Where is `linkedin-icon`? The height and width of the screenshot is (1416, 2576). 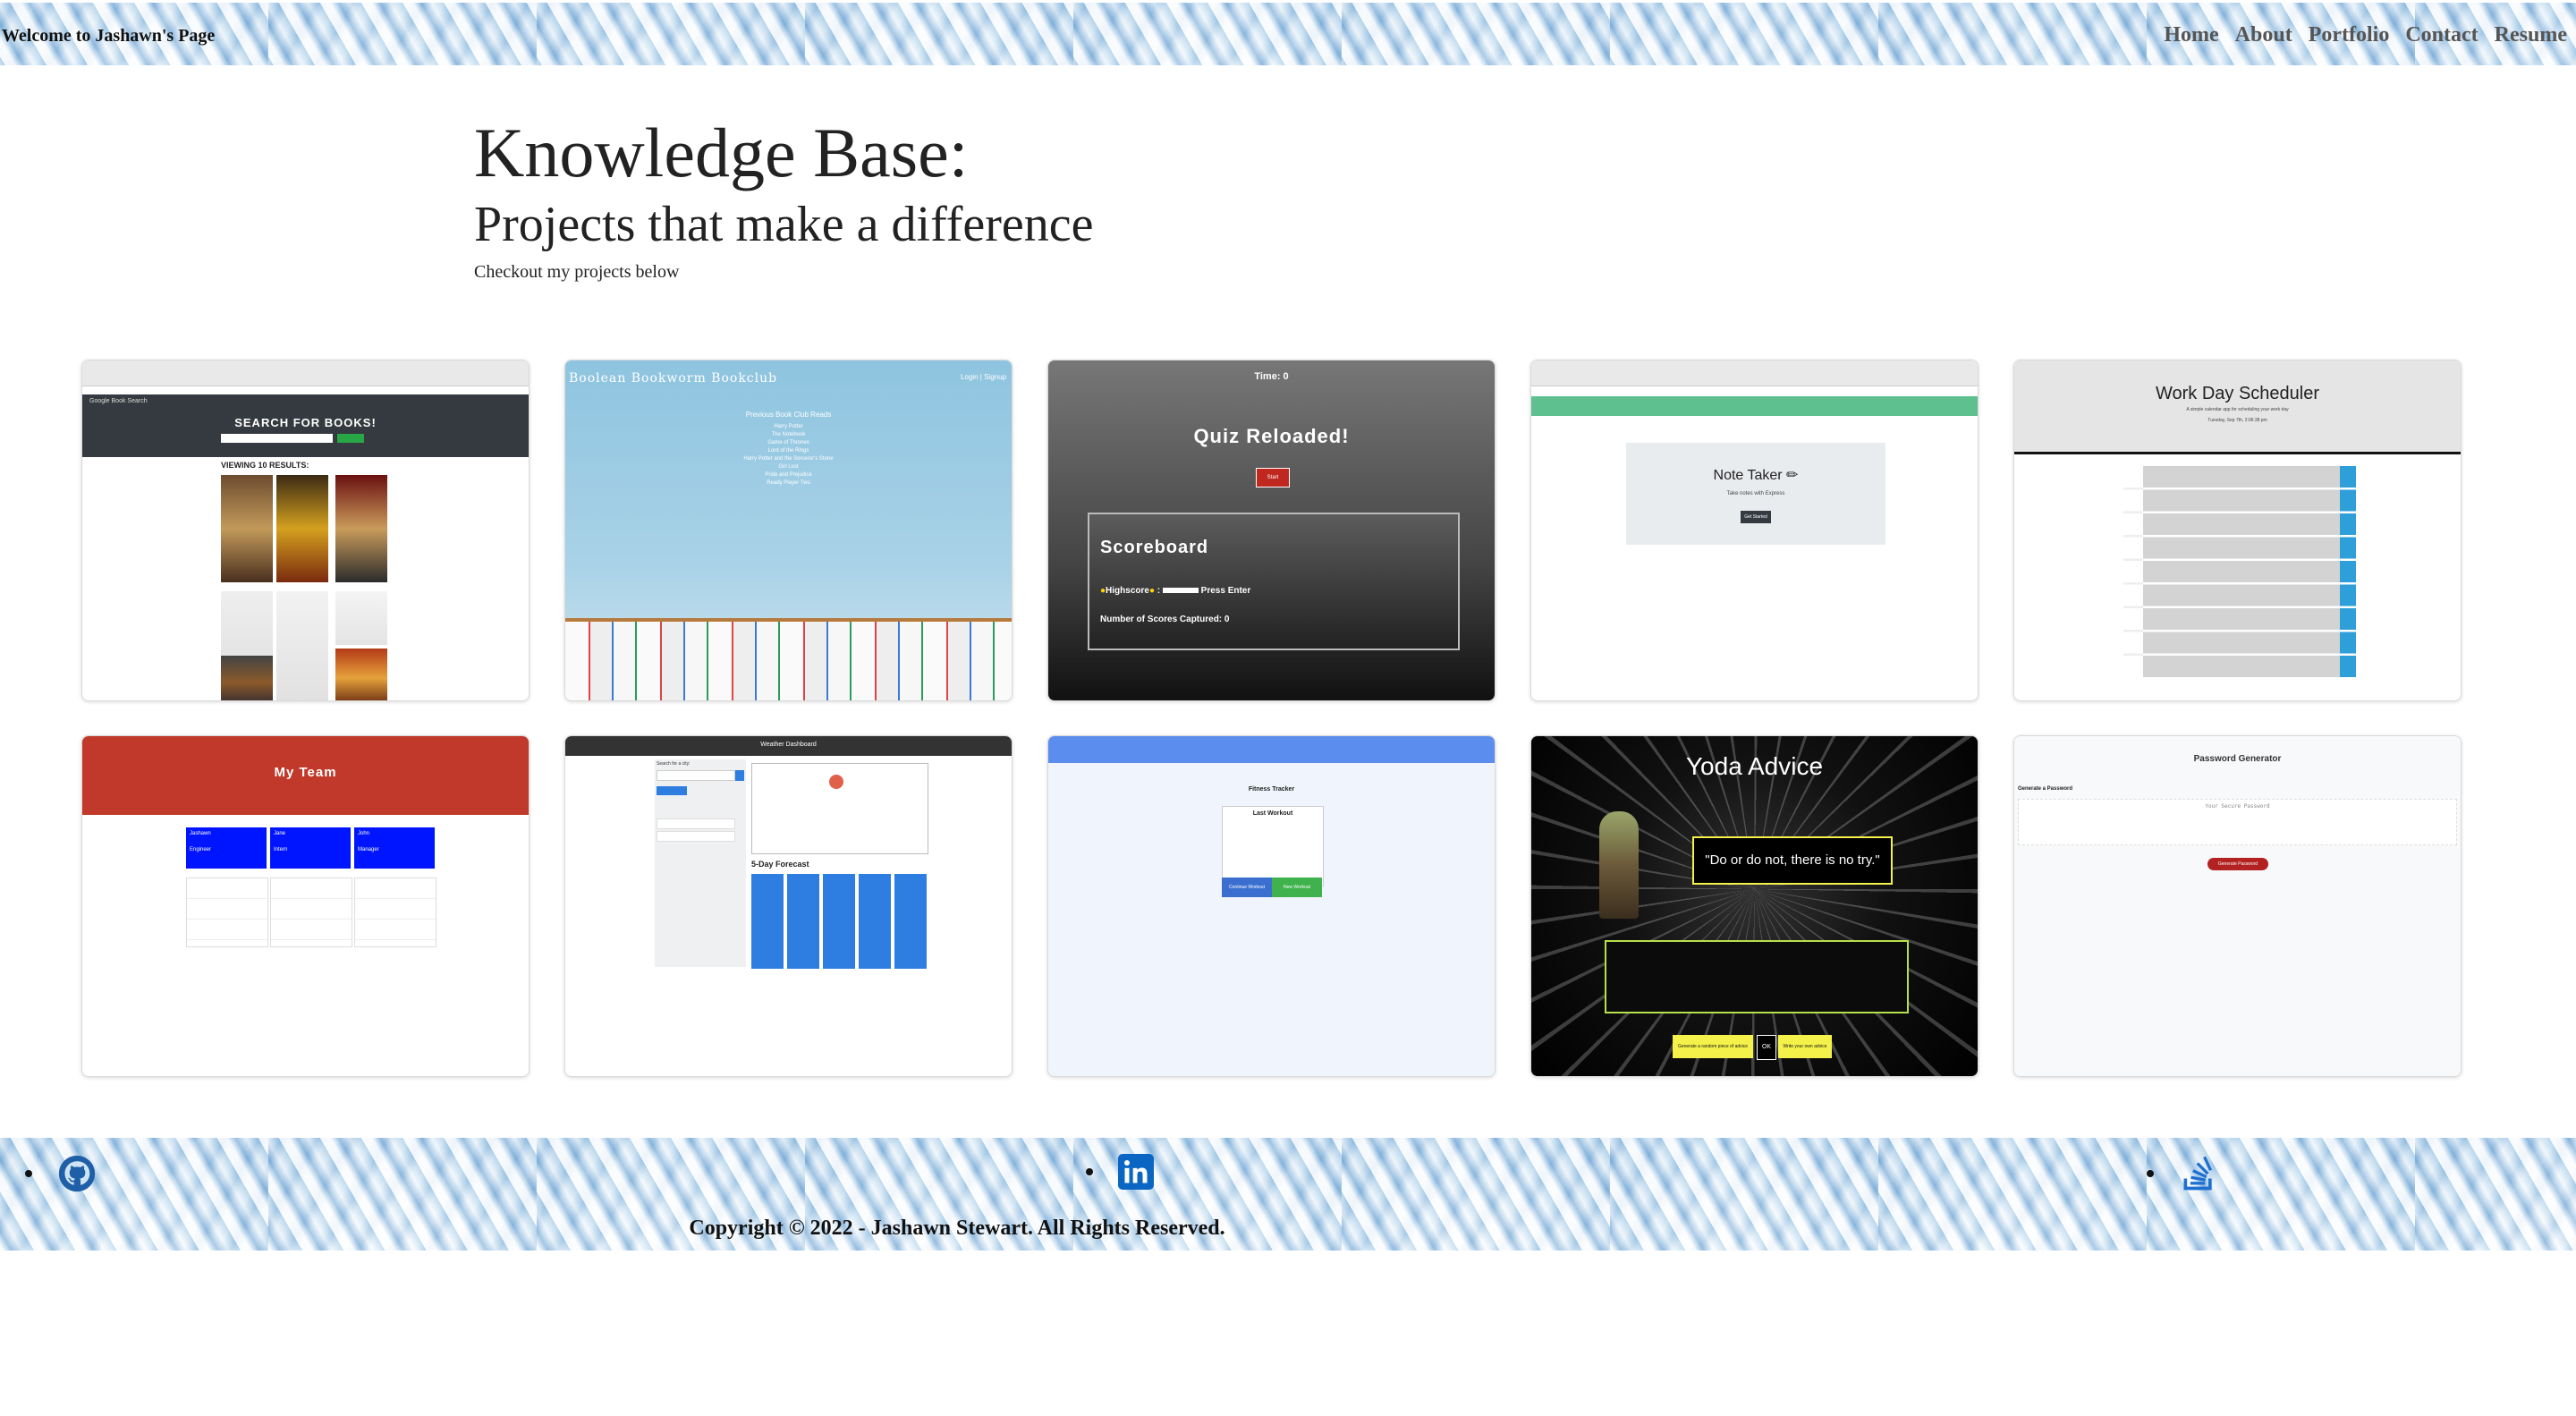 linkedin-icon is located at coordinates (1136, 1172).